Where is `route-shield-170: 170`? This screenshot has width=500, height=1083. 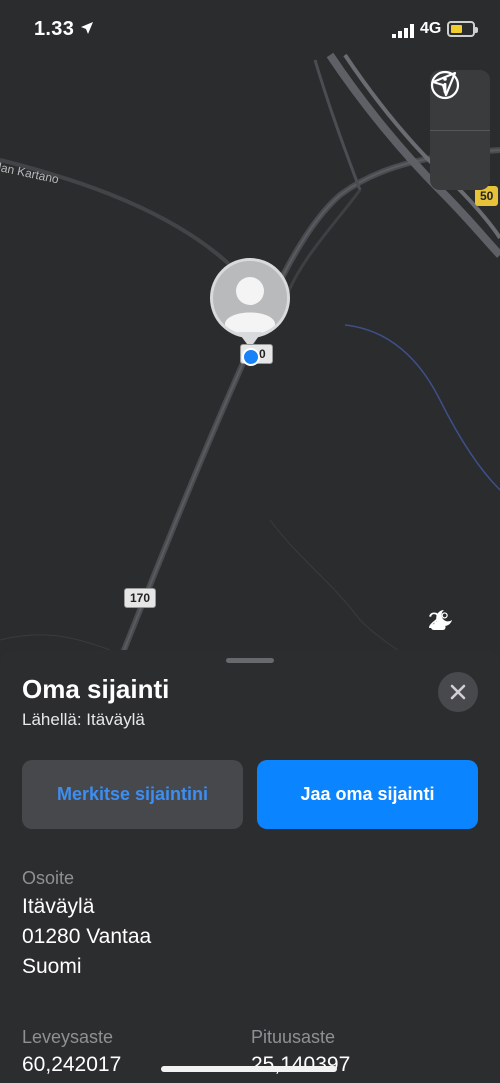
route-shield-170: 170 is located at coordinates (140, 598).